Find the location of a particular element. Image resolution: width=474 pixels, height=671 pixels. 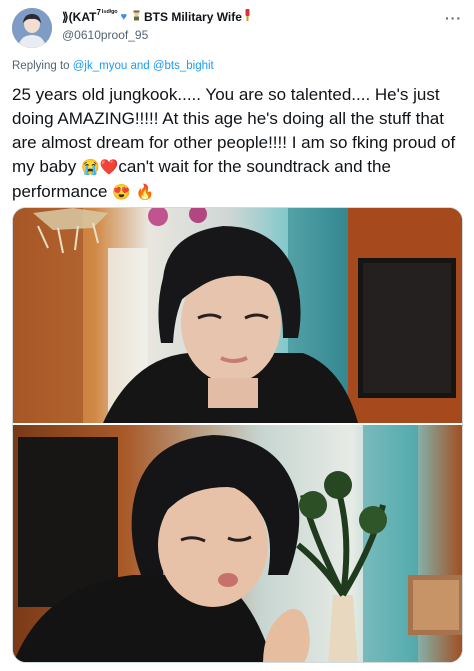

replying-to: Replying to @jk_myou and @bts_bighit is located at coordinates (113, 66).